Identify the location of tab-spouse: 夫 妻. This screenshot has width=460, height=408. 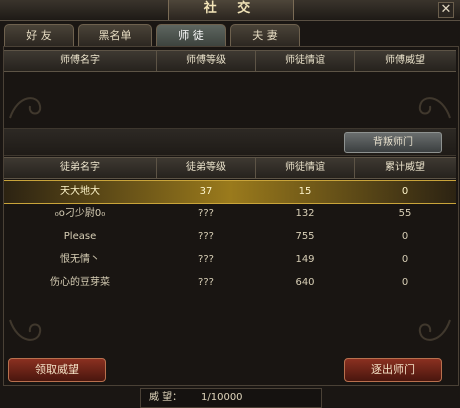
(265, 35).